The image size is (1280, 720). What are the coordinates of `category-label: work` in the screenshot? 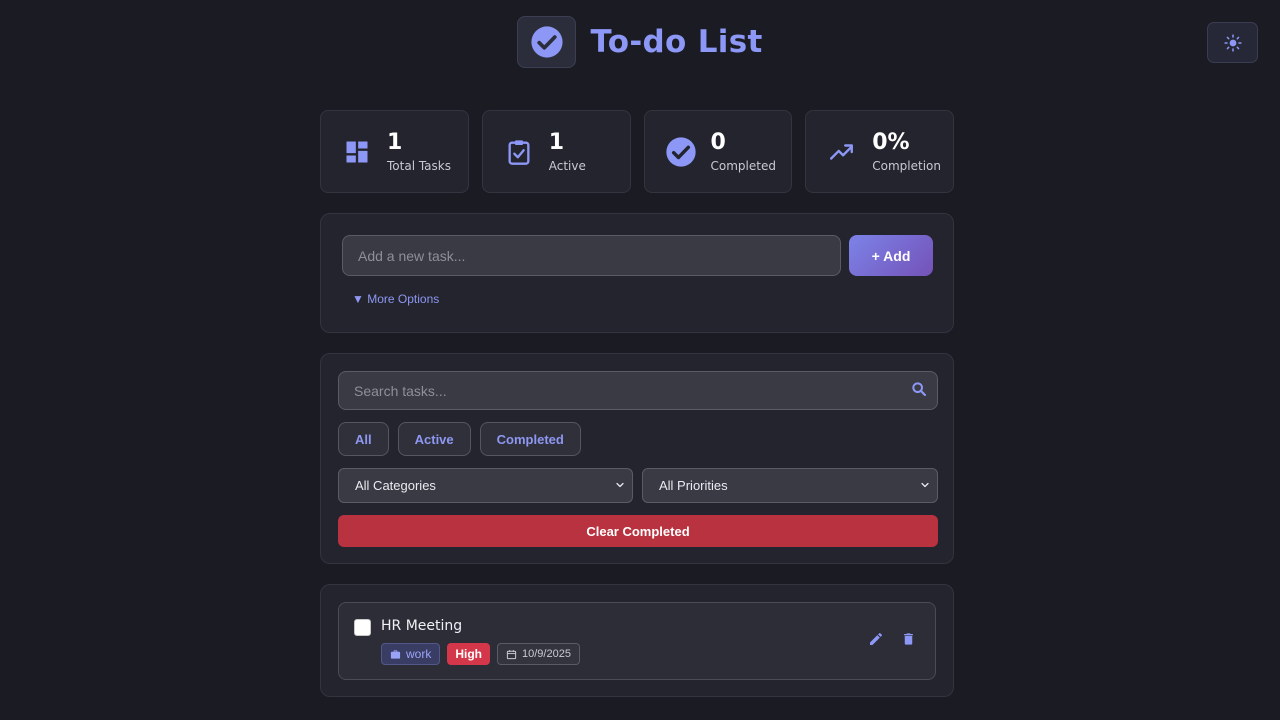 It's located at (419, 654).